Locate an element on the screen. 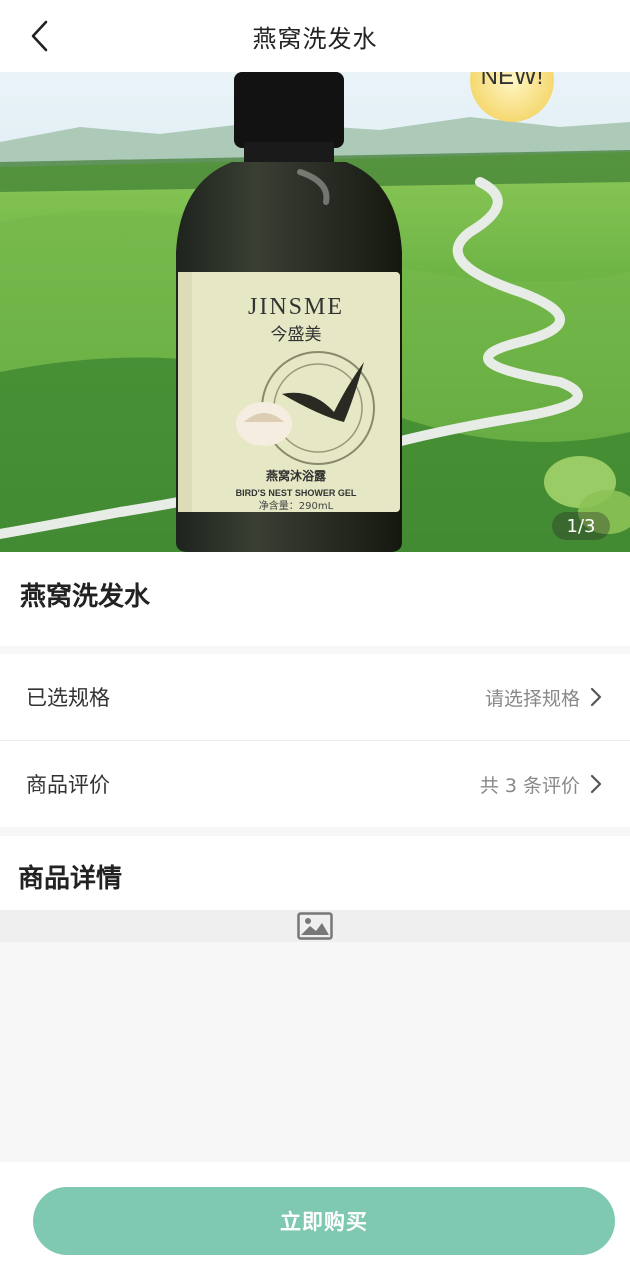  buy-now-button: 立即购买 is located at coordinates (324, 1221).